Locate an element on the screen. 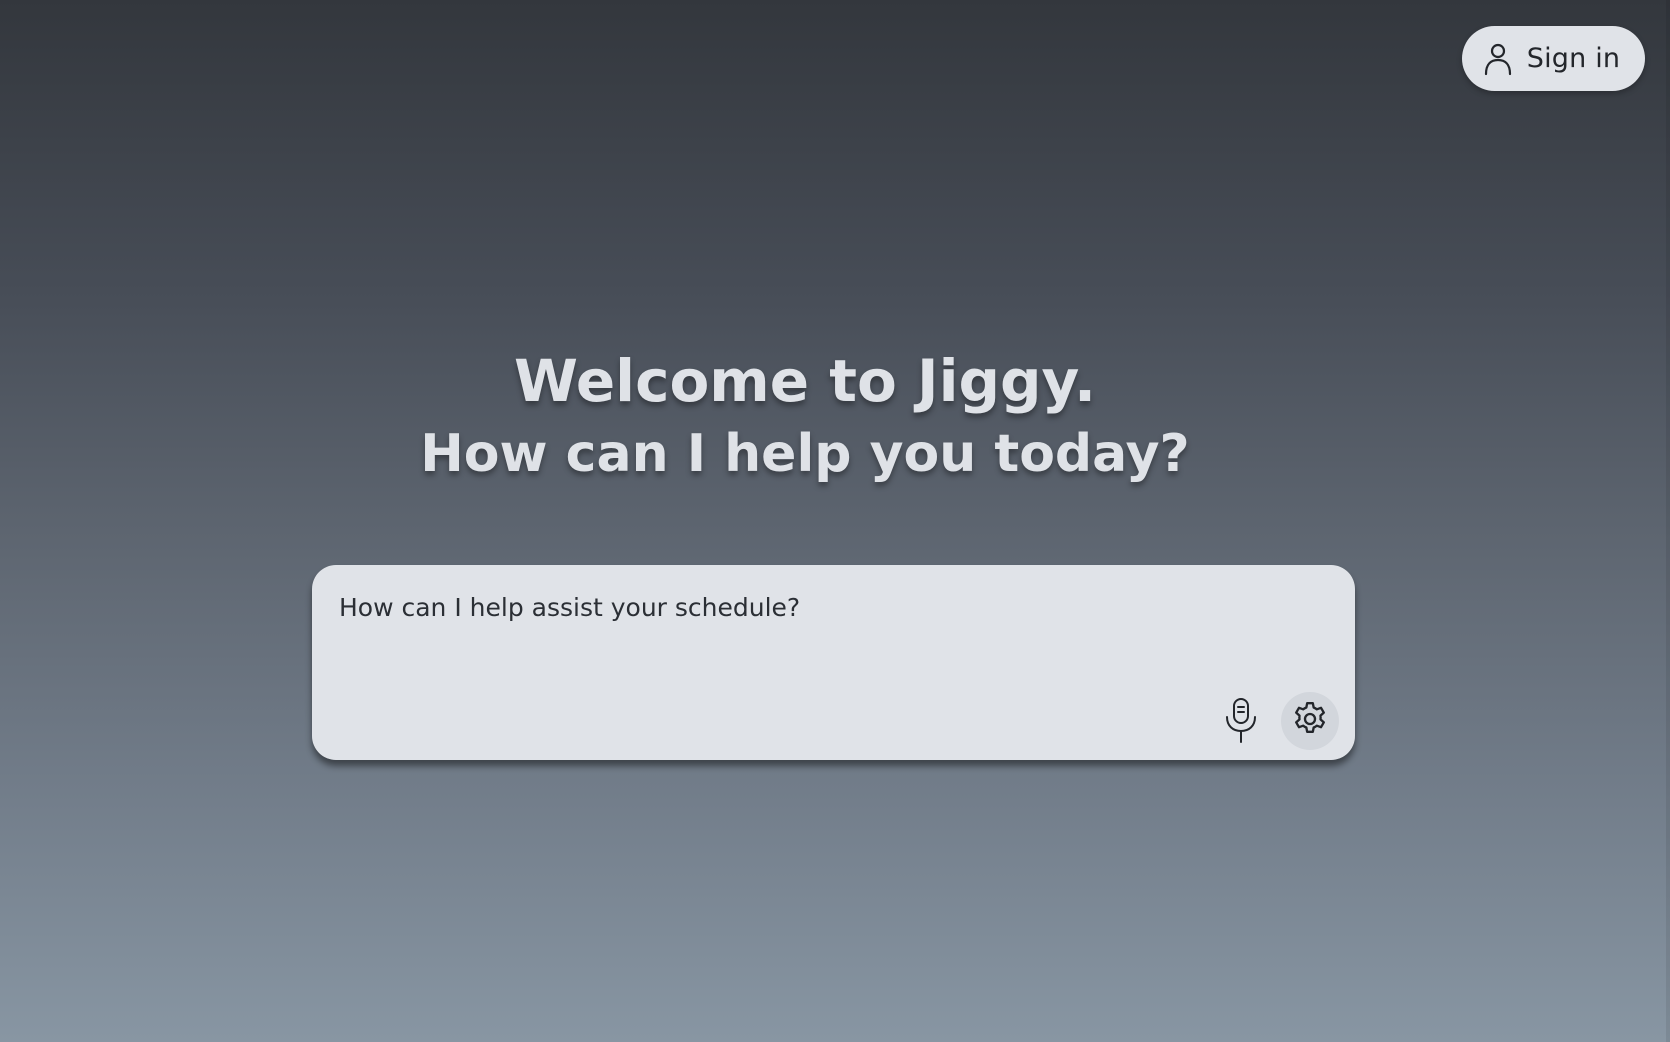  microphone-icon is located at coordinates (1241, 722).